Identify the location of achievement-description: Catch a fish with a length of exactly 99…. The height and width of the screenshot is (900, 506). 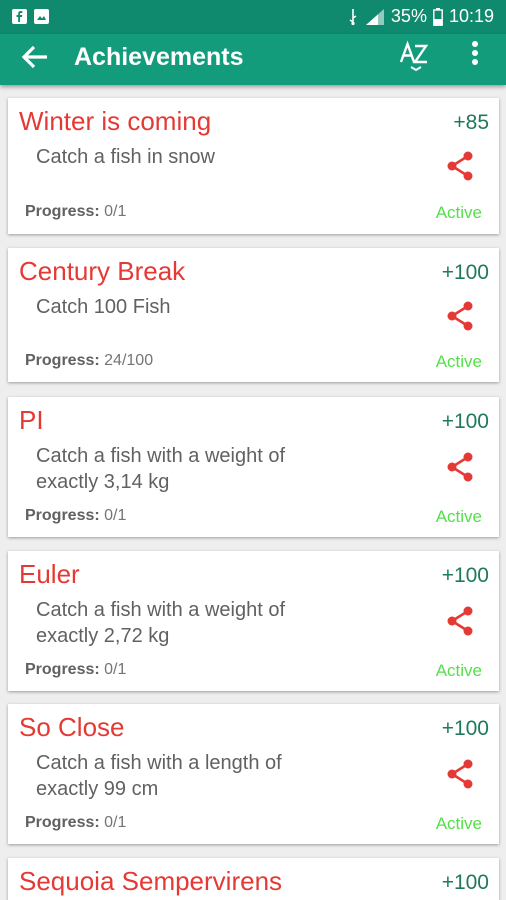
(159, 776).